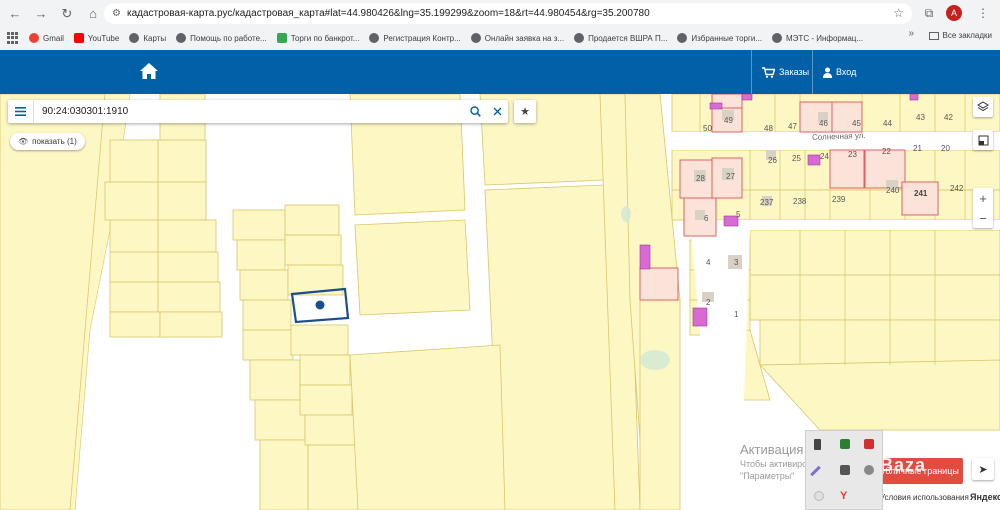 The image size is (1000, 510). I want to click on parcel-number: 27, so click(730, 176).